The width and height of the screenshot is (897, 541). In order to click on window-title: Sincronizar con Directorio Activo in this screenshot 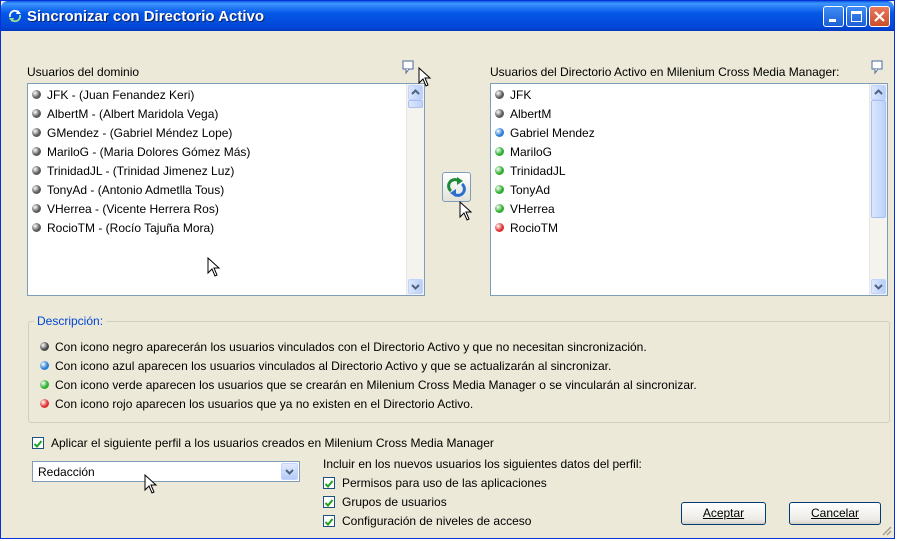, I will do `click(145, 16)`.